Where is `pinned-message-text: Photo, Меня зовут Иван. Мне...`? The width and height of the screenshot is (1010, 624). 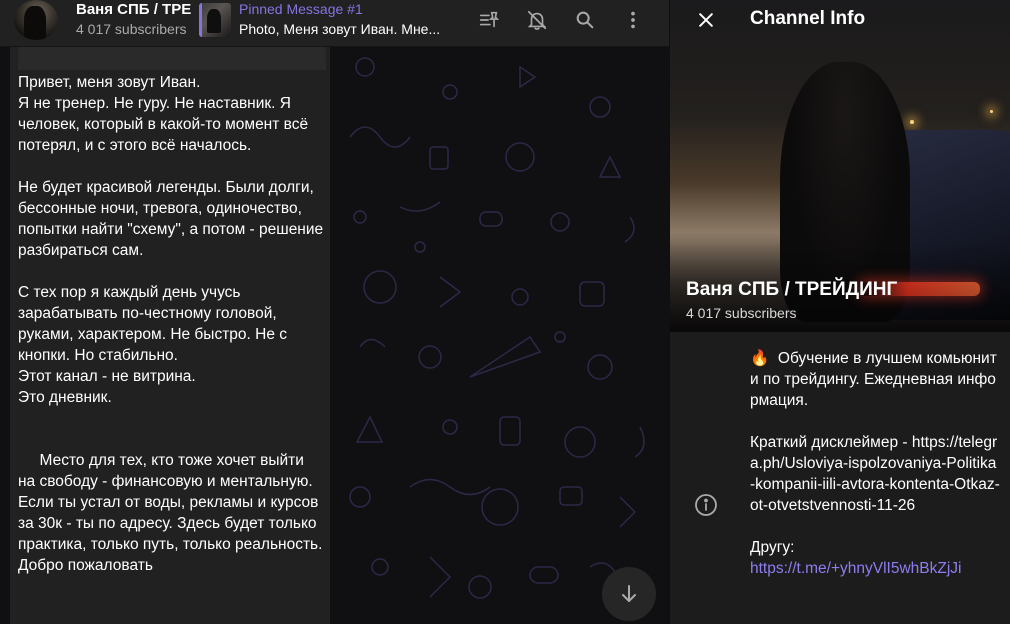 pinned-message-text: Photo, Меня зовут Иван. Мне... is located at coordinates (340, 29).